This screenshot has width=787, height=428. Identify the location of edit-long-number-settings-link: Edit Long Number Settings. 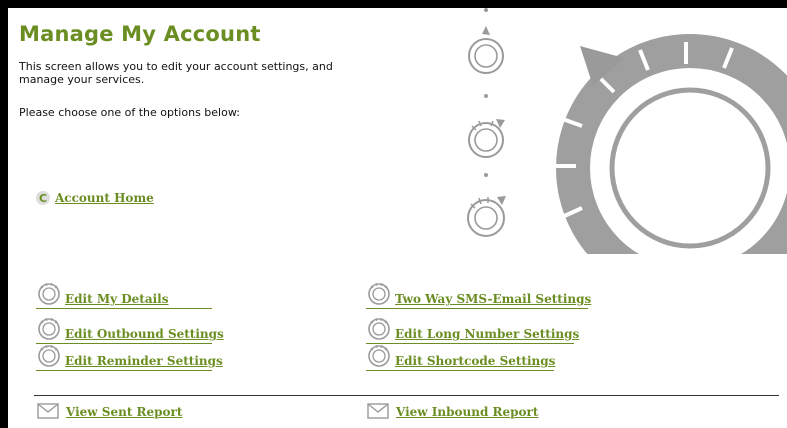
(472, 328).